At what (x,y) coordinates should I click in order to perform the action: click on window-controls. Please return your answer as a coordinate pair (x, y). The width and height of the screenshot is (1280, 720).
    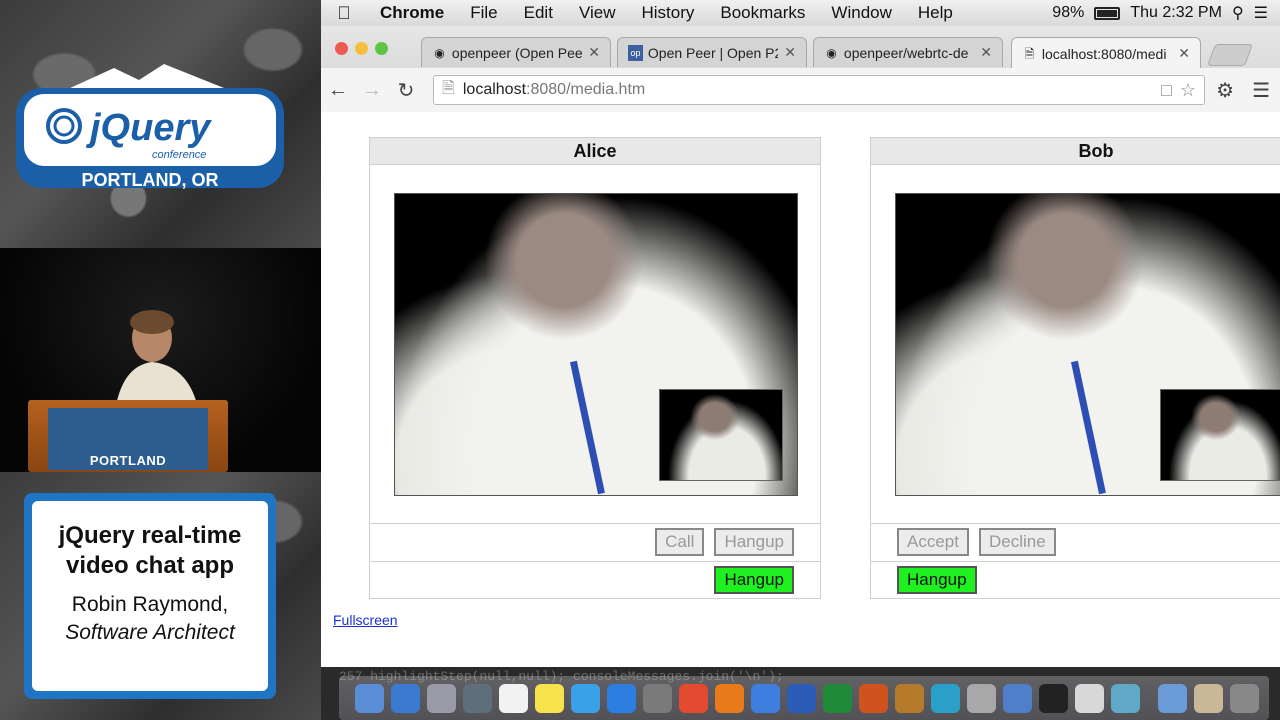
    Looking at the image, I should click on (361, 48).